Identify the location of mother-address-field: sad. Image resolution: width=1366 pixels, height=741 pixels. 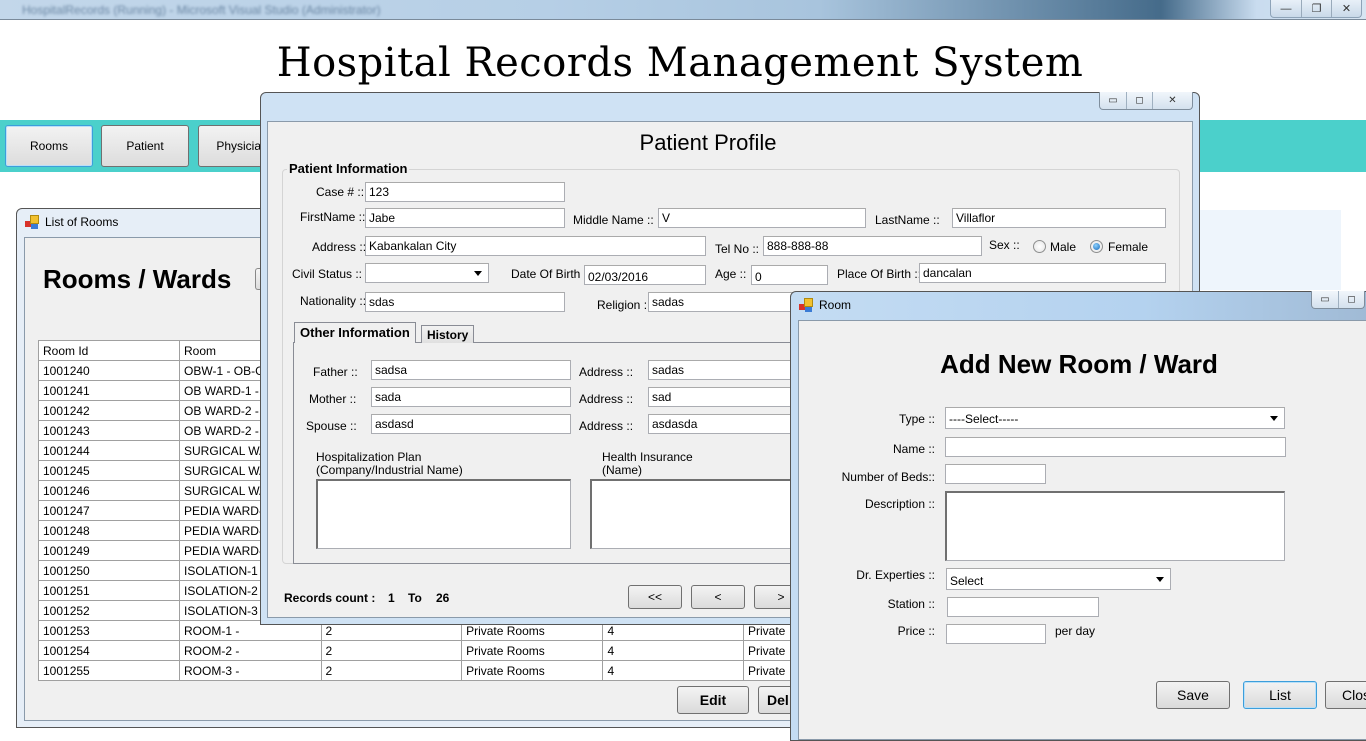
(728, 397).